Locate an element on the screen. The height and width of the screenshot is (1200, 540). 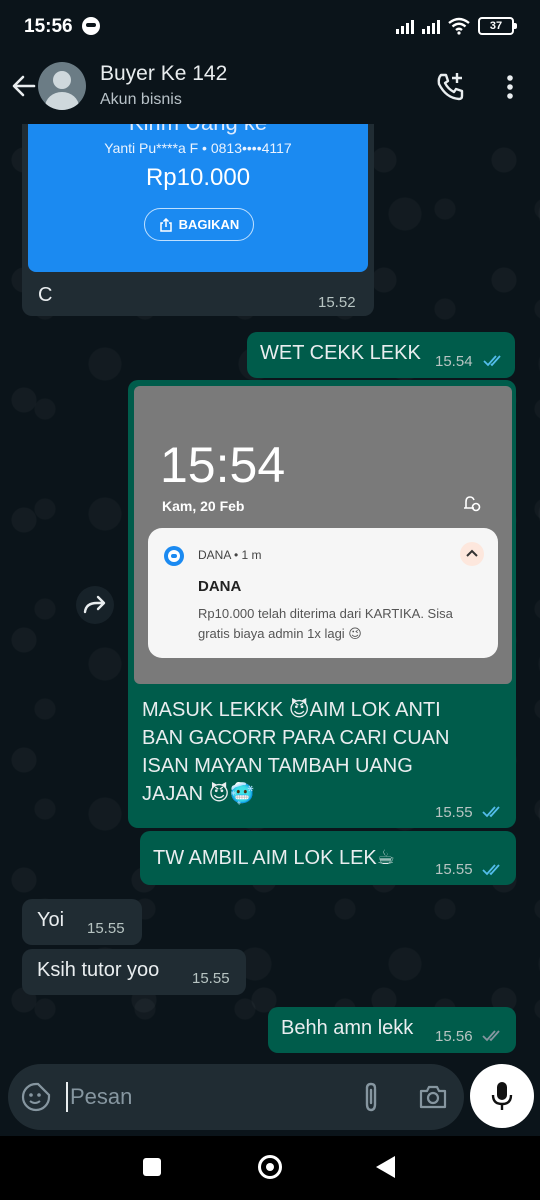
message-text: Yoi is located at coordinates (51, 920).